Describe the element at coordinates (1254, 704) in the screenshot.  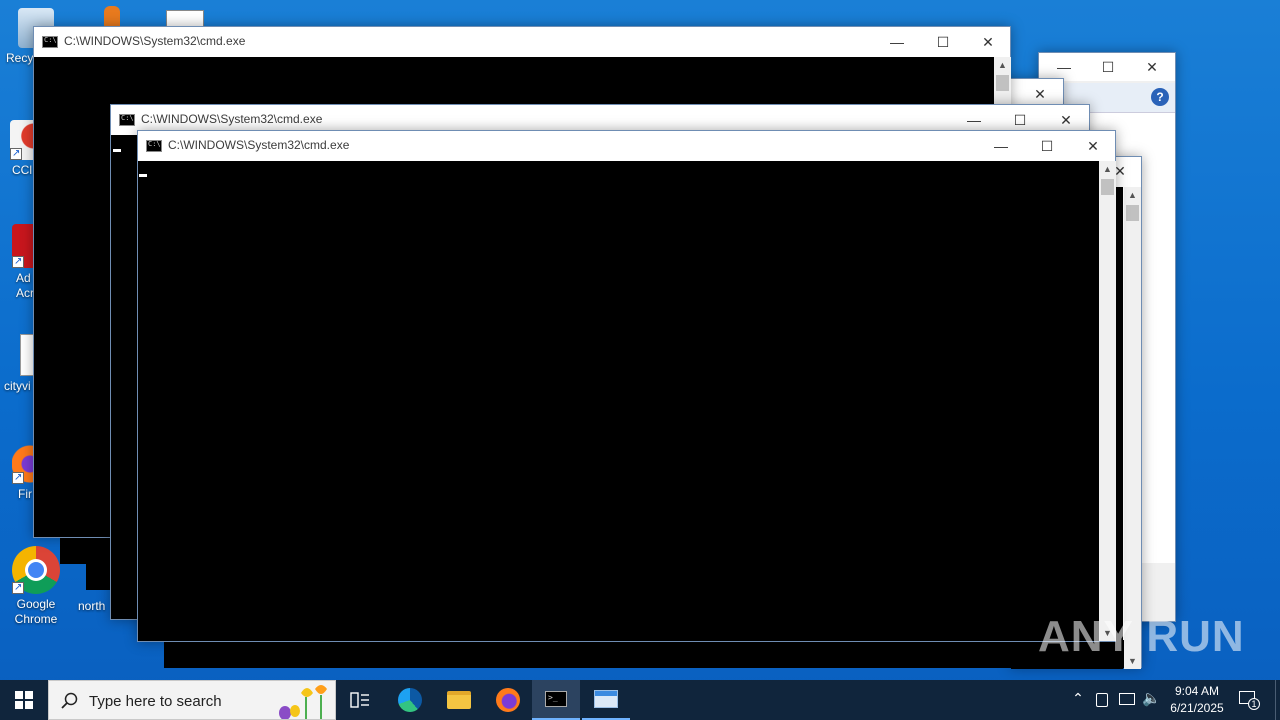
I see `notification-count-badge: 1` at that location.